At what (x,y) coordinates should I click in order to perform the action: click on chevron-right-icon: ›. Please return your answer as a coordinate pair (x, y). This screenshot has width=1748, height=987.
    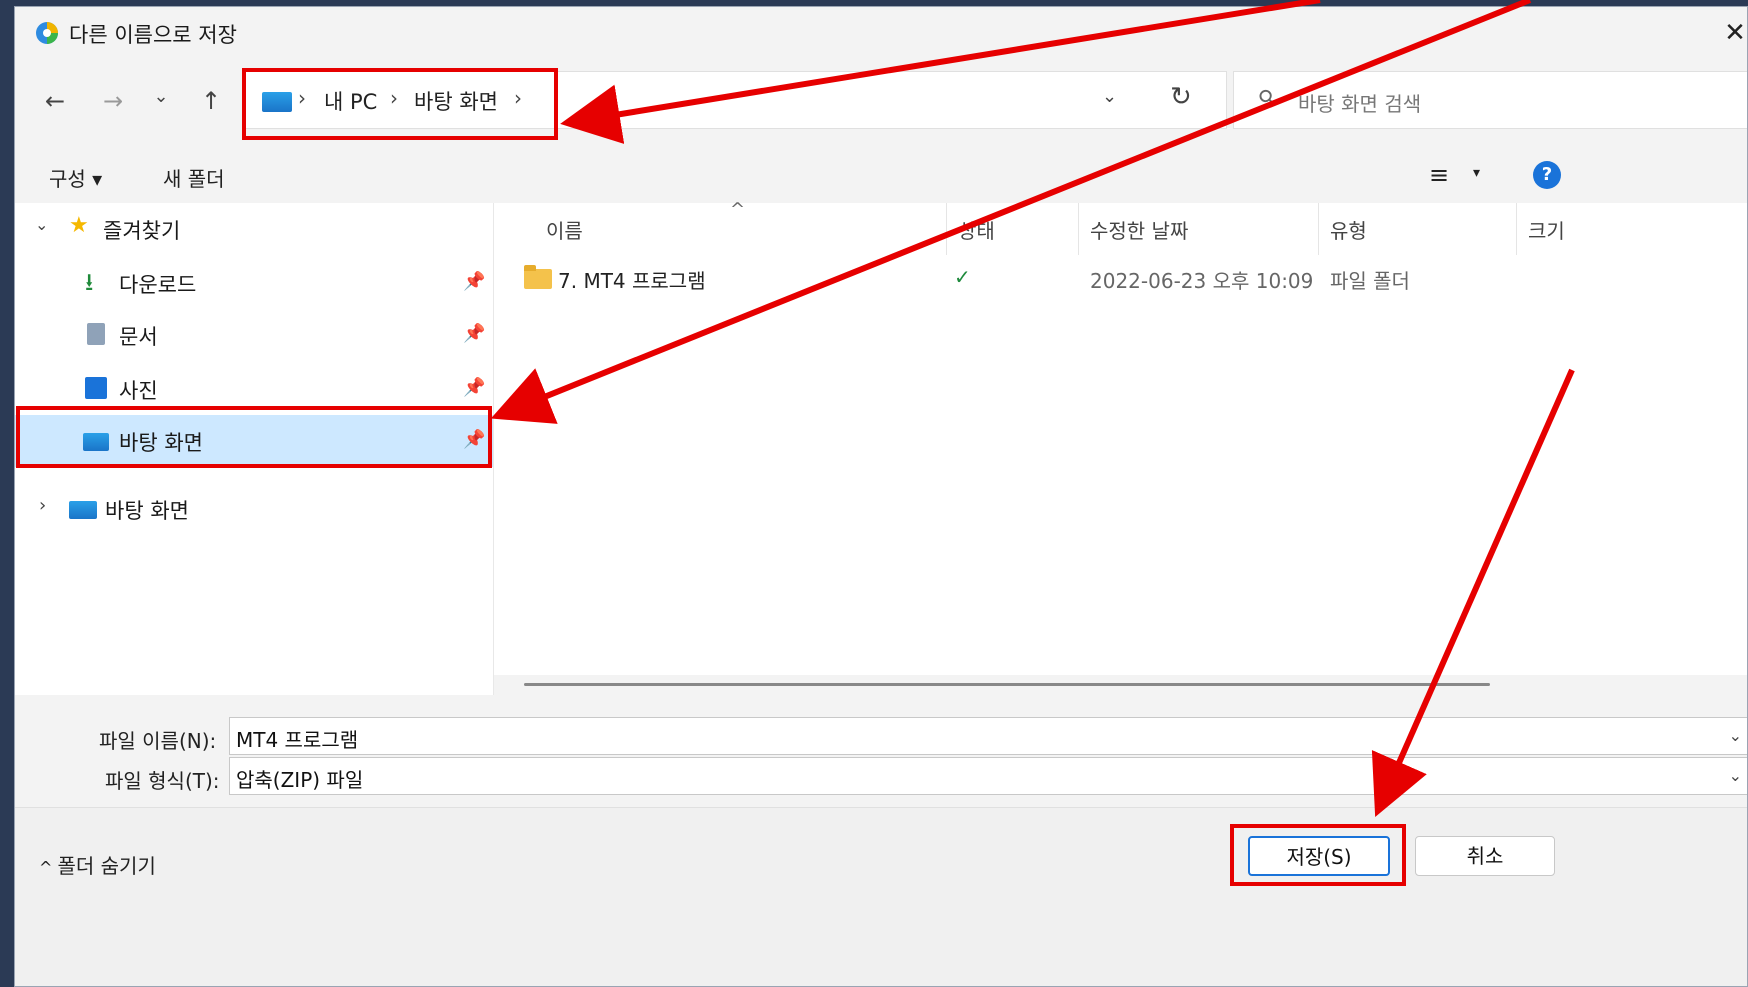
    Looking at the image, I should click on (42, 505).